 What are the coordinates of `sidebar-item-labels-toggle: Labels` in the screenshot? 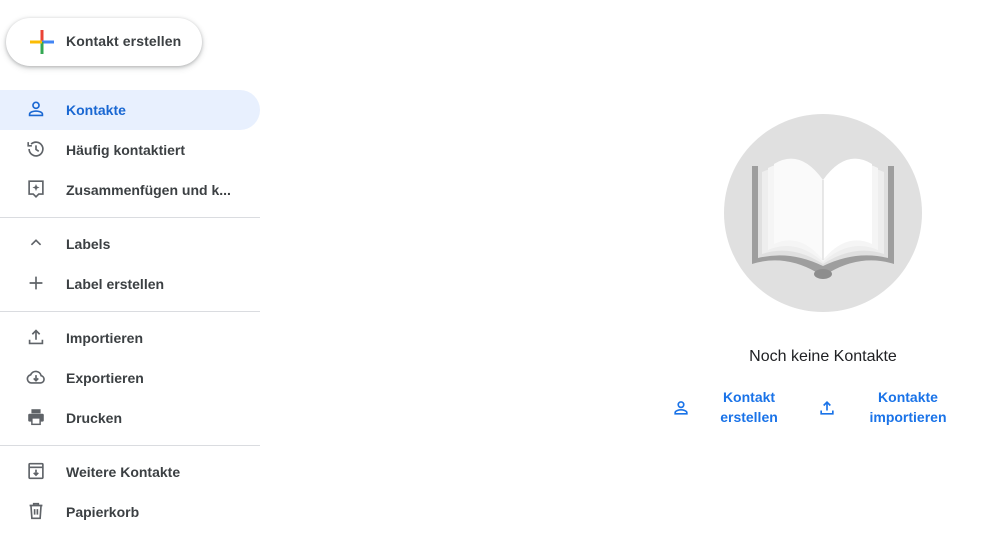 It's located at (130, 244).